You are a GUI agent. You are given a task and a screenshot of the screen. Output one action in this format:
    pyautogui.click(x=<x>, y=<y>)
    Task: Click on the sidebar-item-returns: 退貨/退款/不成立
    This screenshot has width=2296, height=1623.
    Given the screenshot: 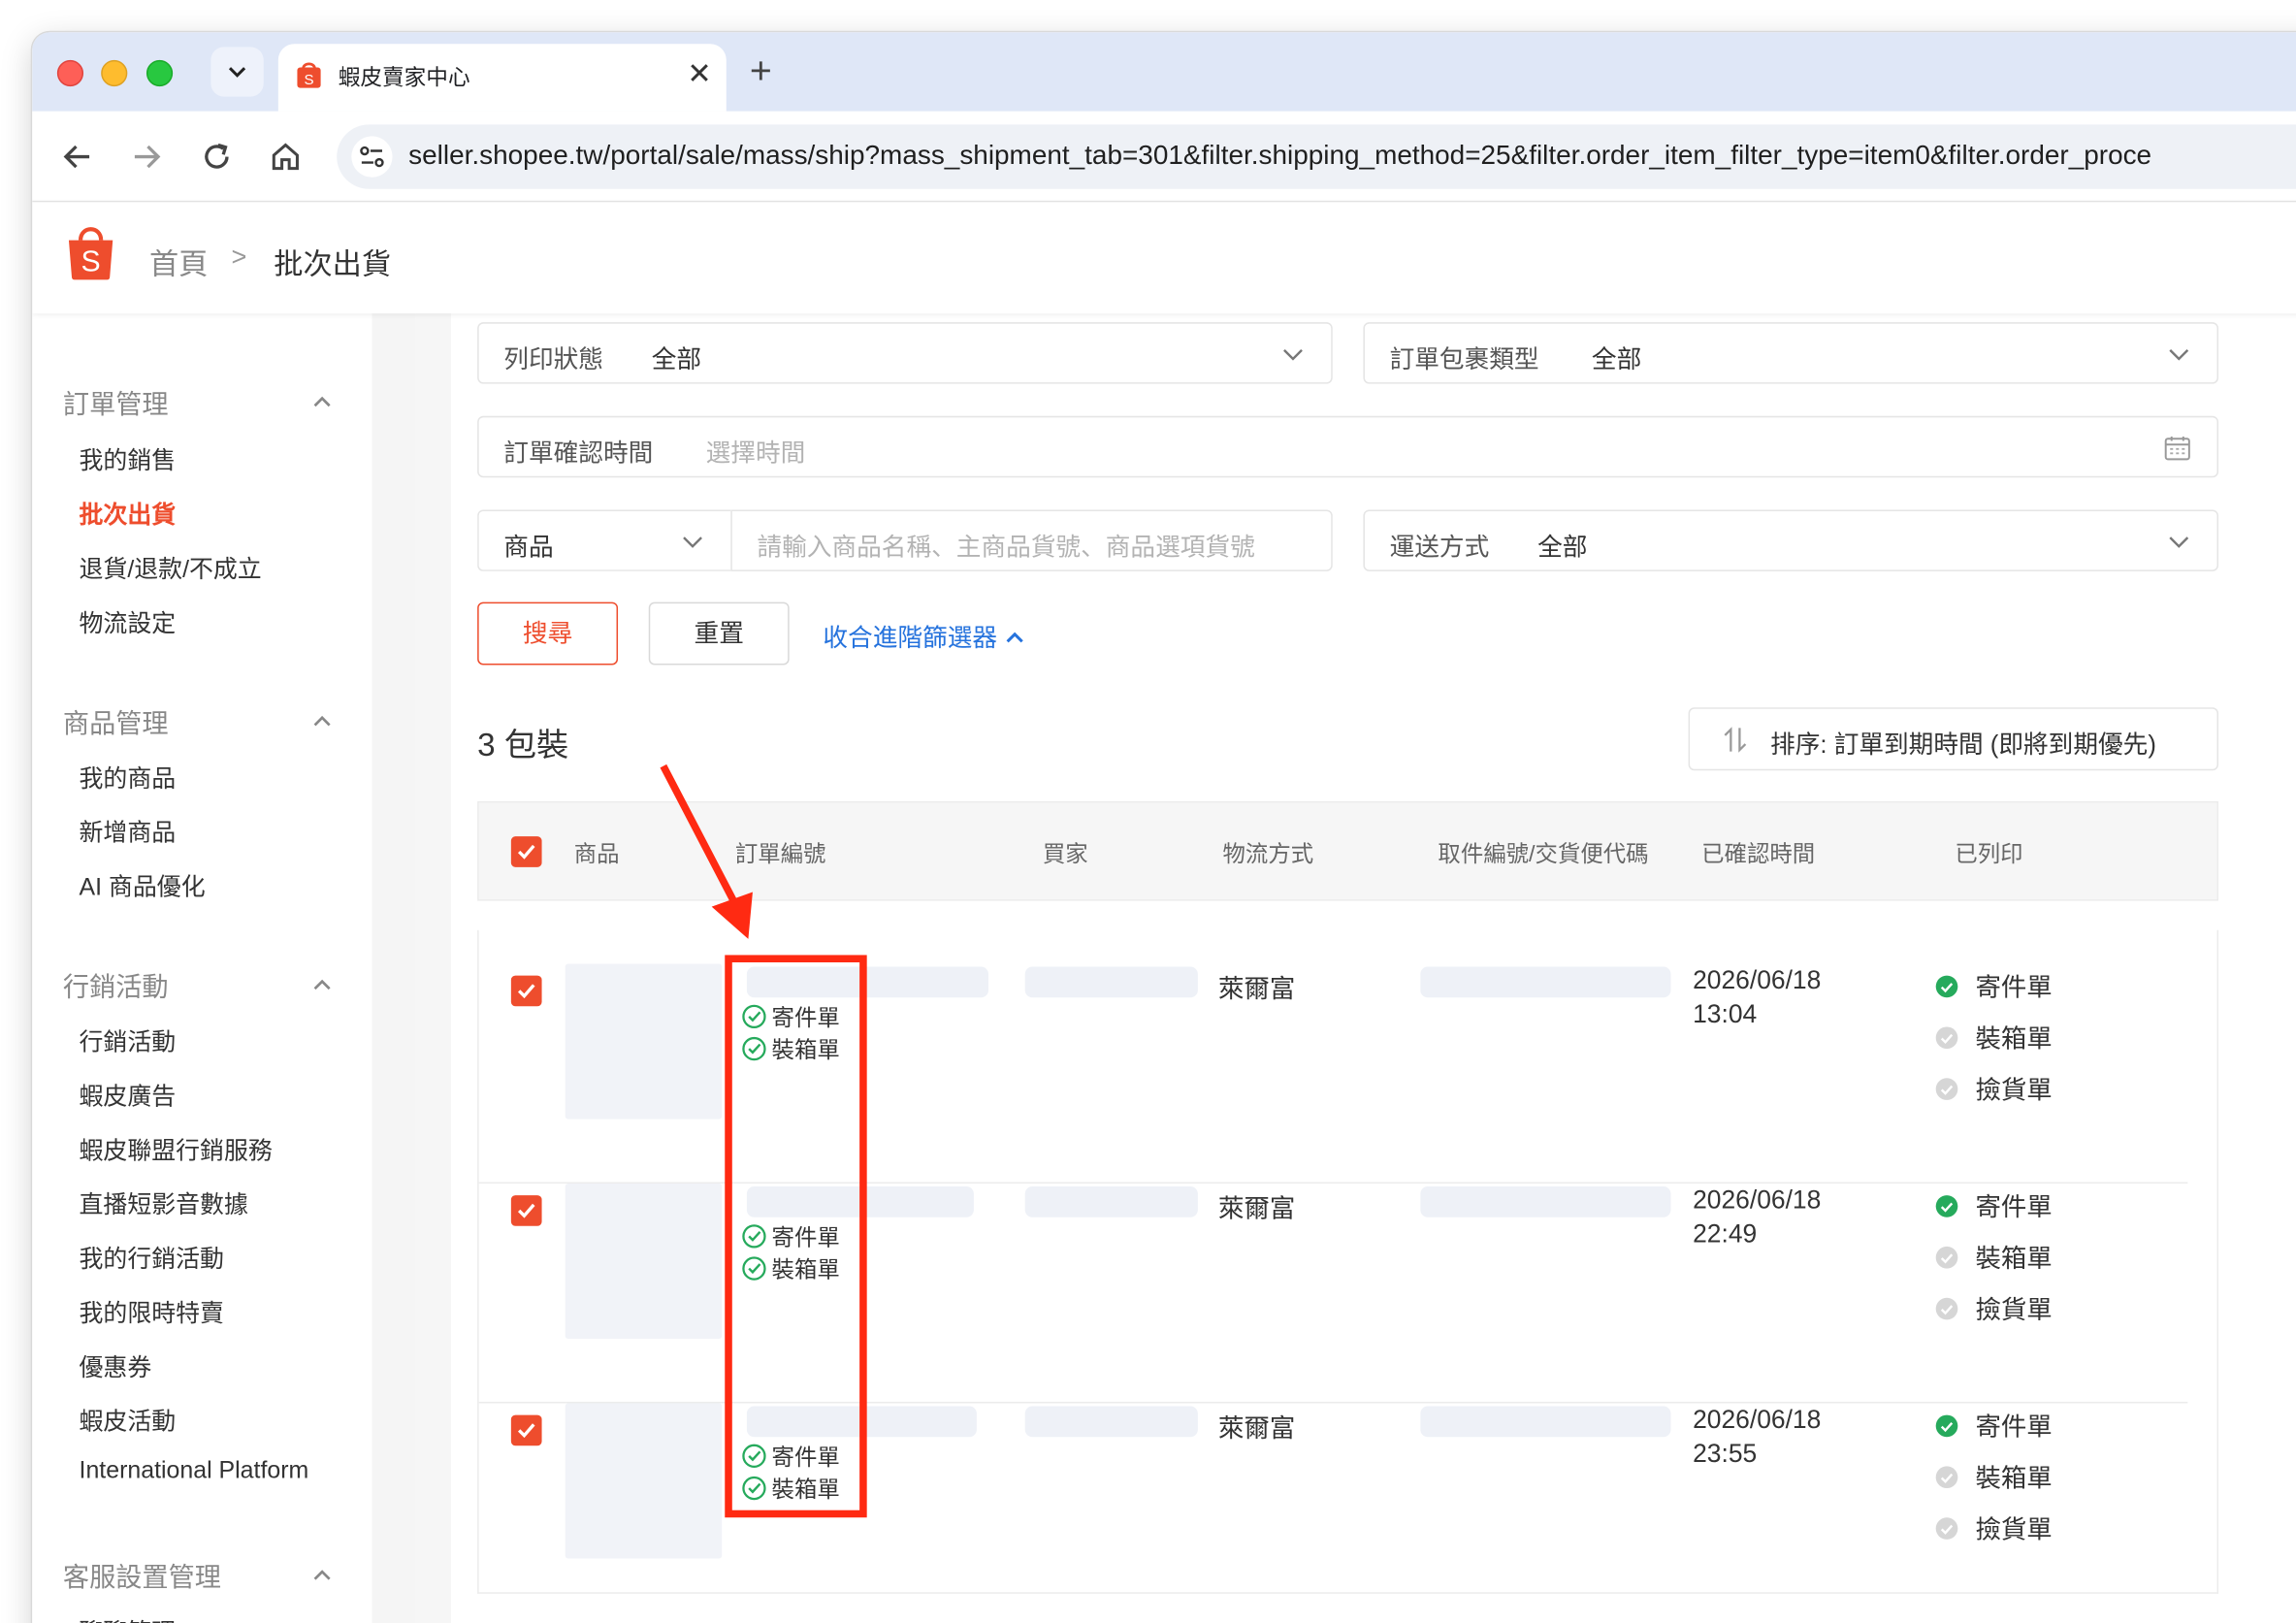 What is the action you would take?
    pyautogui.click(x=171, y=566)
    